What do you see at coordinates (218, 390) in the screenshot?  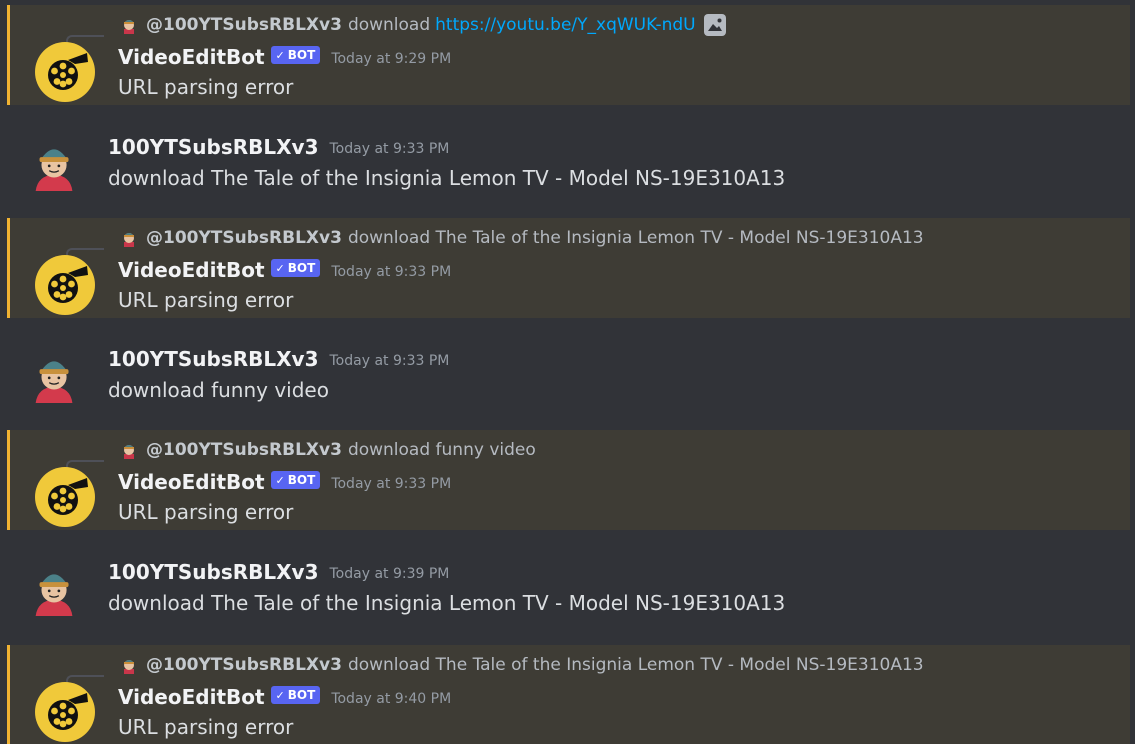 I see `message-content: download funny video` at bounding box center [218, 390].